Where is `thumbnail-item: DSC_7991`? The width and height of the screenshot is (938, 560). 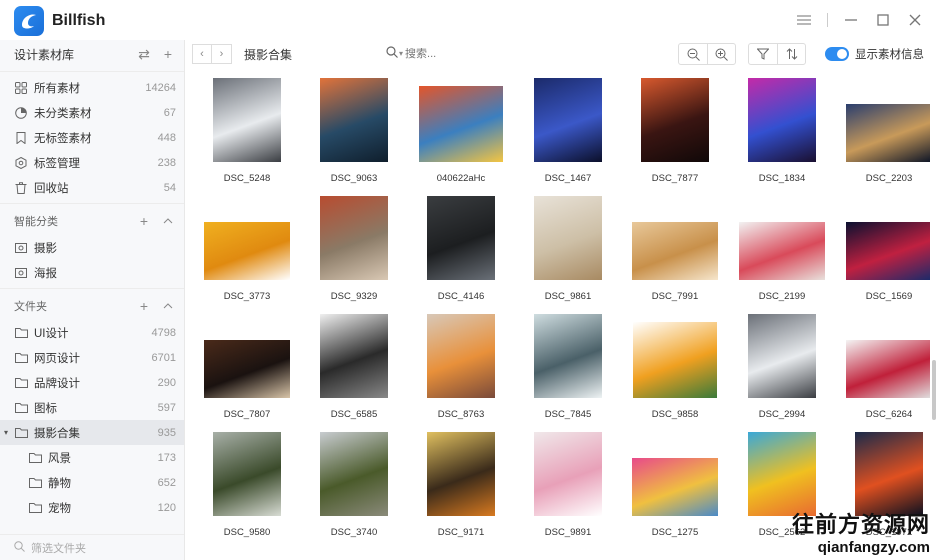
thumbnail-item: DSC_7991 is located at coordinates (675, 245).